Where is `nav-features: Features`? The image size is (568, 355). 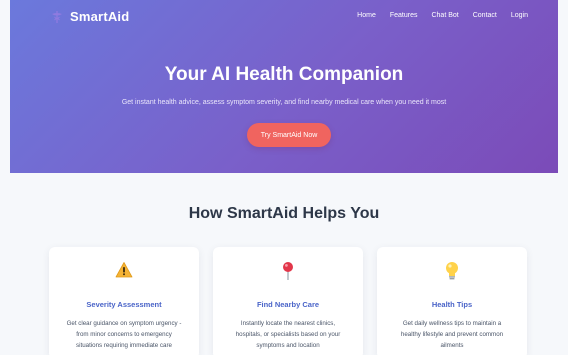
nav-features: Features is located at coordinates (404, 15).